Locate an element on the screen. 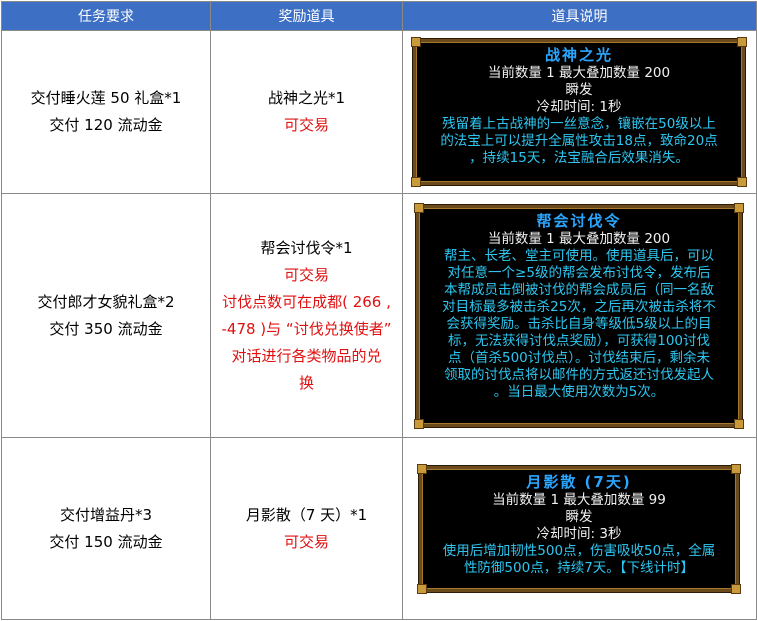 The width and height of the screenshot is (757, 621). header-row: 任务要求 奖励道具 道具说明 is located at coordinates (379, 16).